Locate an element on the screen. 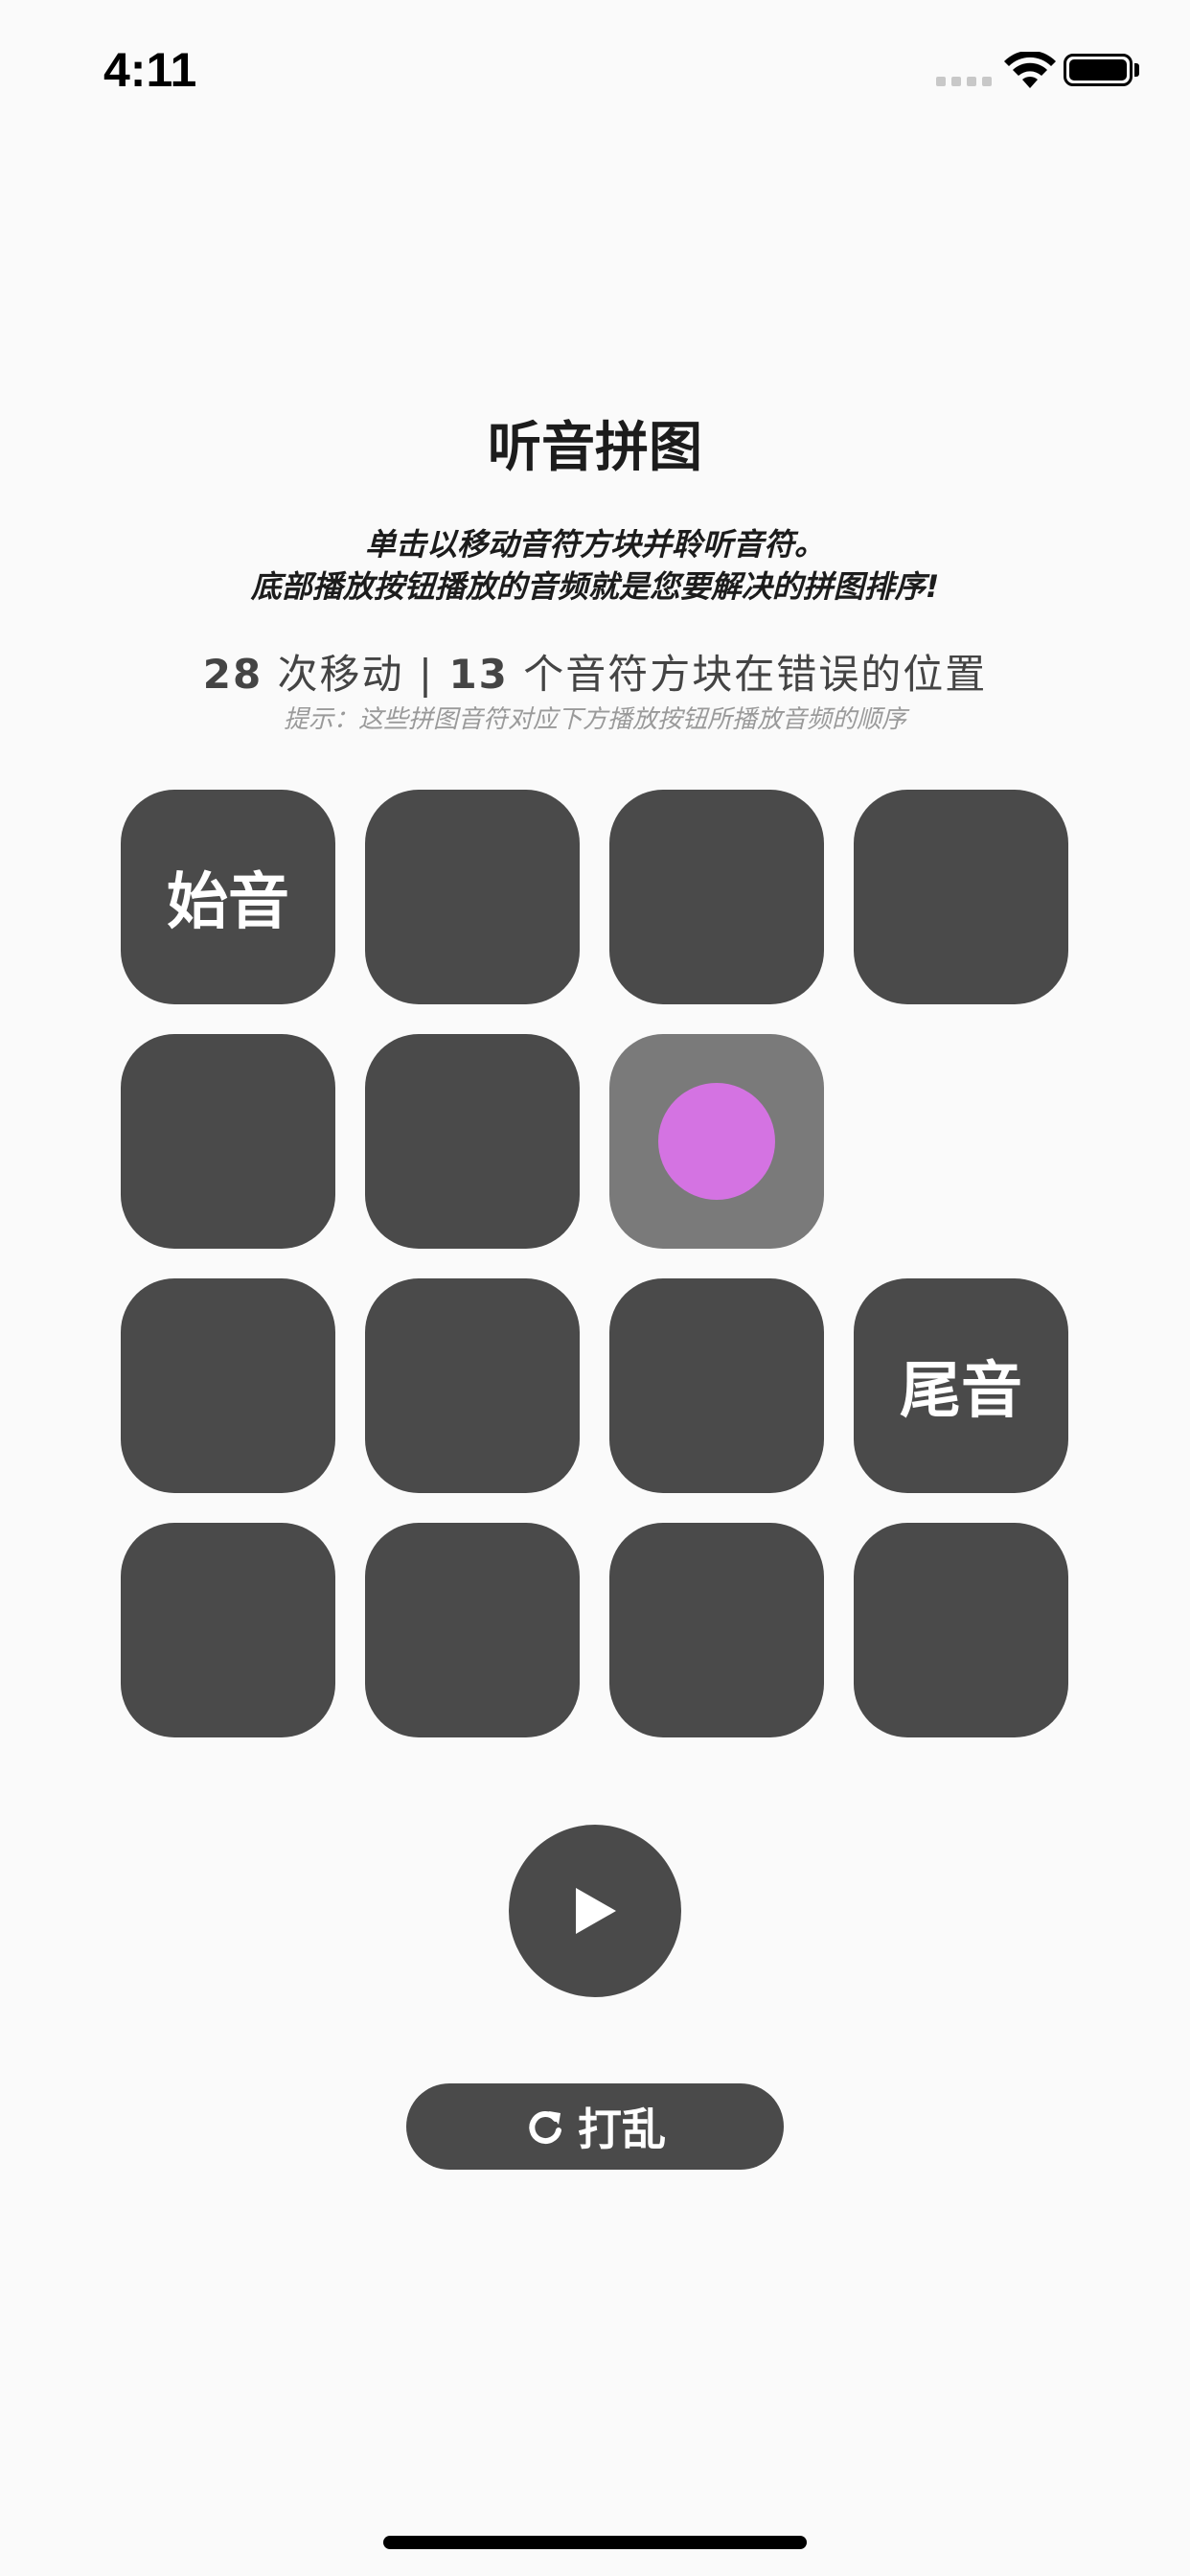 This screenshot has height=2576, width=1190. home-indicator is located at coordinates (595, 2542).